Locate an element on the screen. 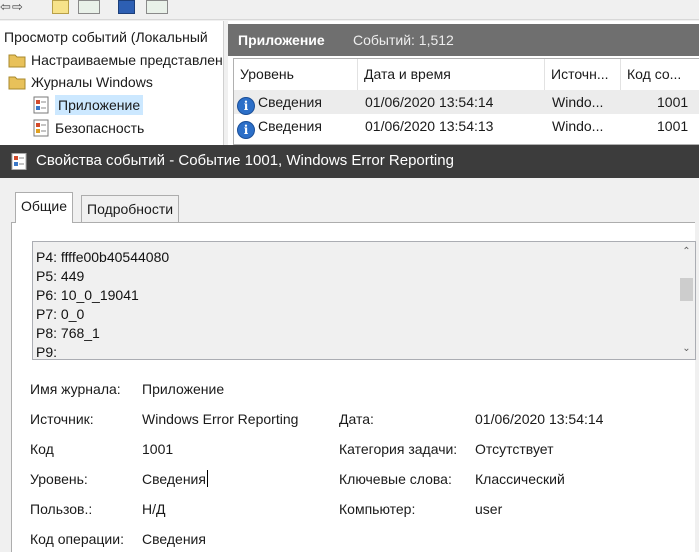 This screenshot has width=699, height=552. tree-item-event-viewer: Просмотр событий (Локальный is located at coordinates (106, 37).